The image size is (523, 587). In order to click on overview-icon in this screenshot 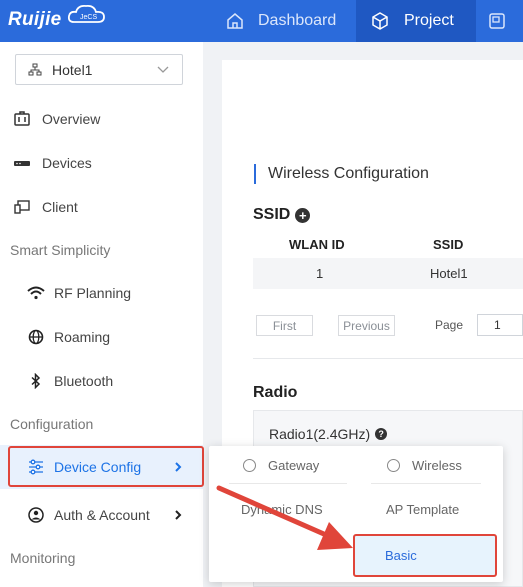, I will do `click(22, 118)`.